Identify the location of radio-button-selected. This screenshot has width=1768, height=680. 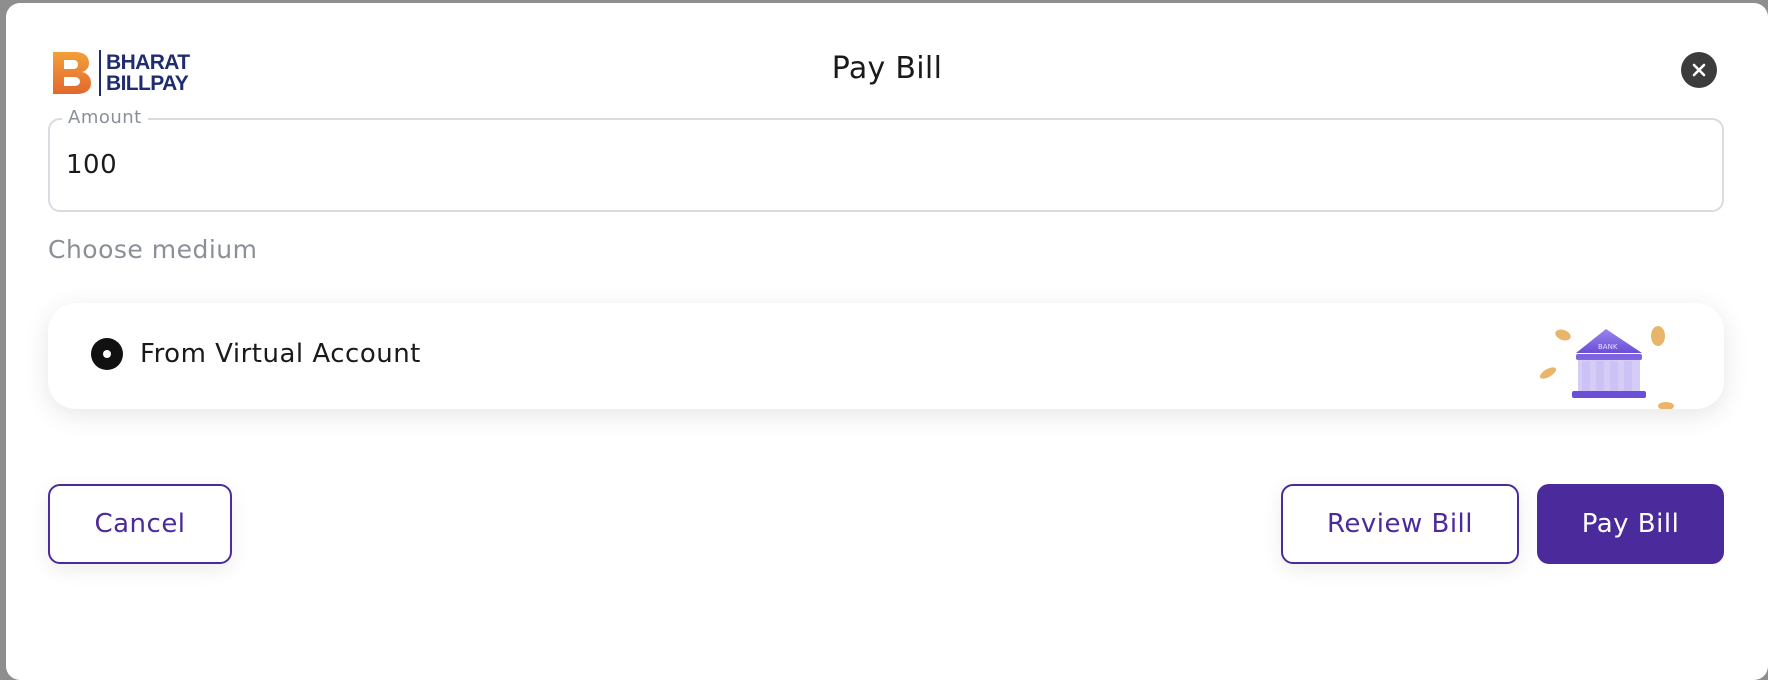
(107, 354).